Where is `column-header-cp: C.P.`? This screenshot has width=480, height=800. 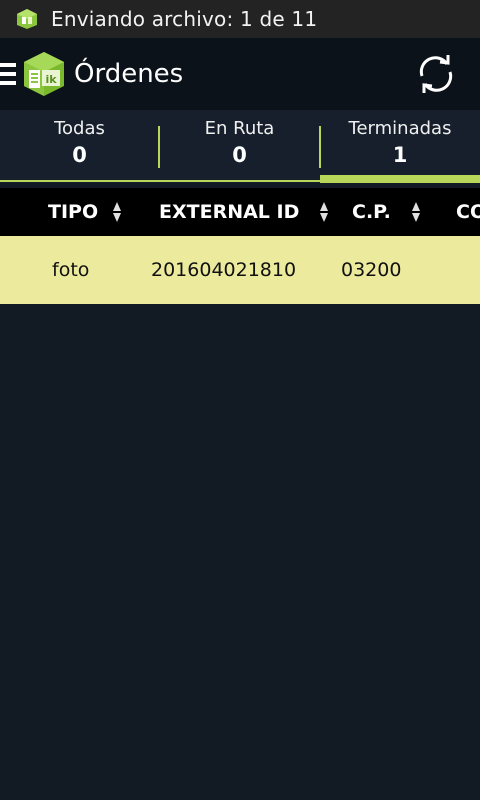 column-header-cp: C.P. is located at coordinates (386, 212).